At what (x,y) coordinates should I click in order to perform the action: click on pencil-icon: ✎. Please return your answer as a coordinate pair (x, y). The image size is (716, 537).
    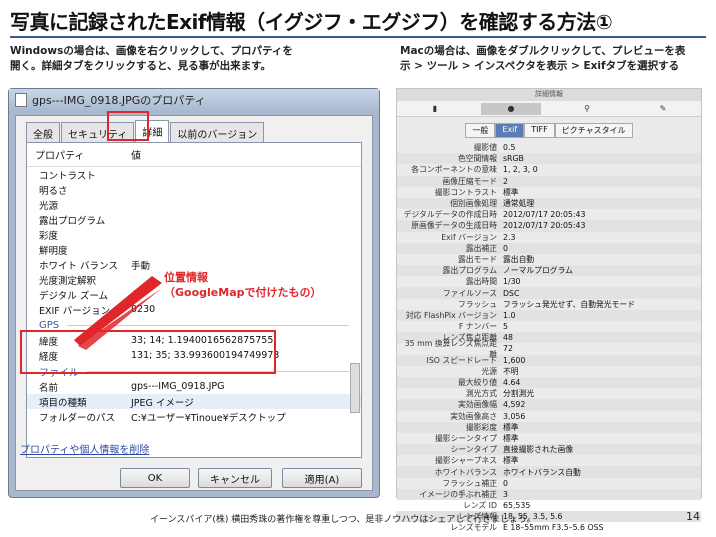
    Looking at the image, I should click on (663, 109).